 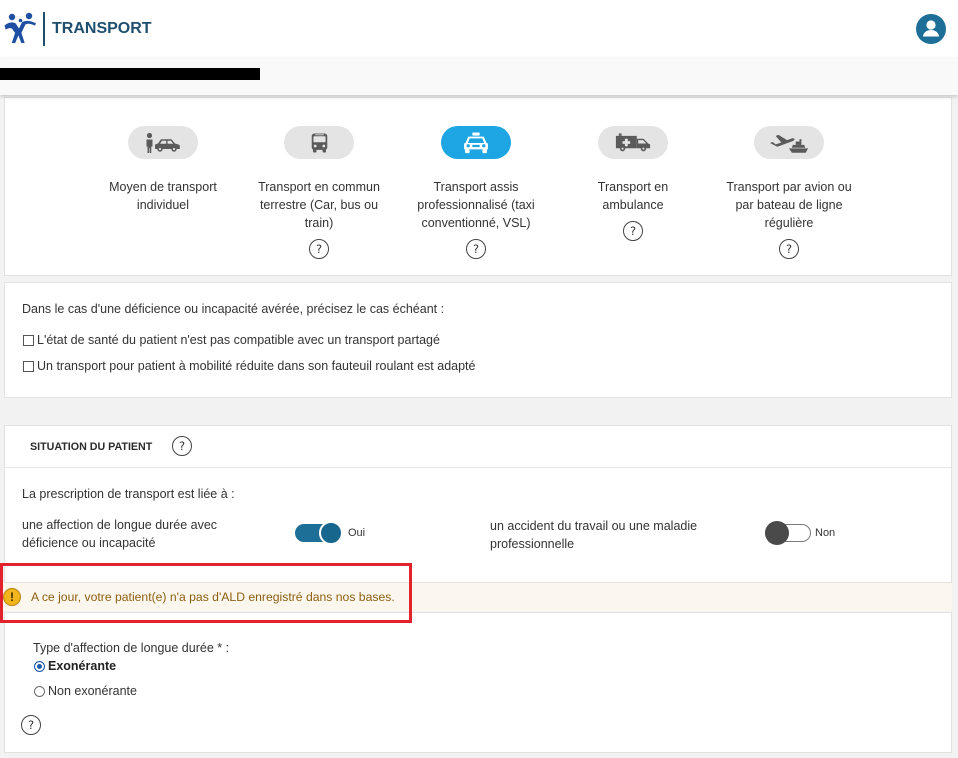 I want to click on assurance-maladie-logo-icon, so click(x=21, y=28).